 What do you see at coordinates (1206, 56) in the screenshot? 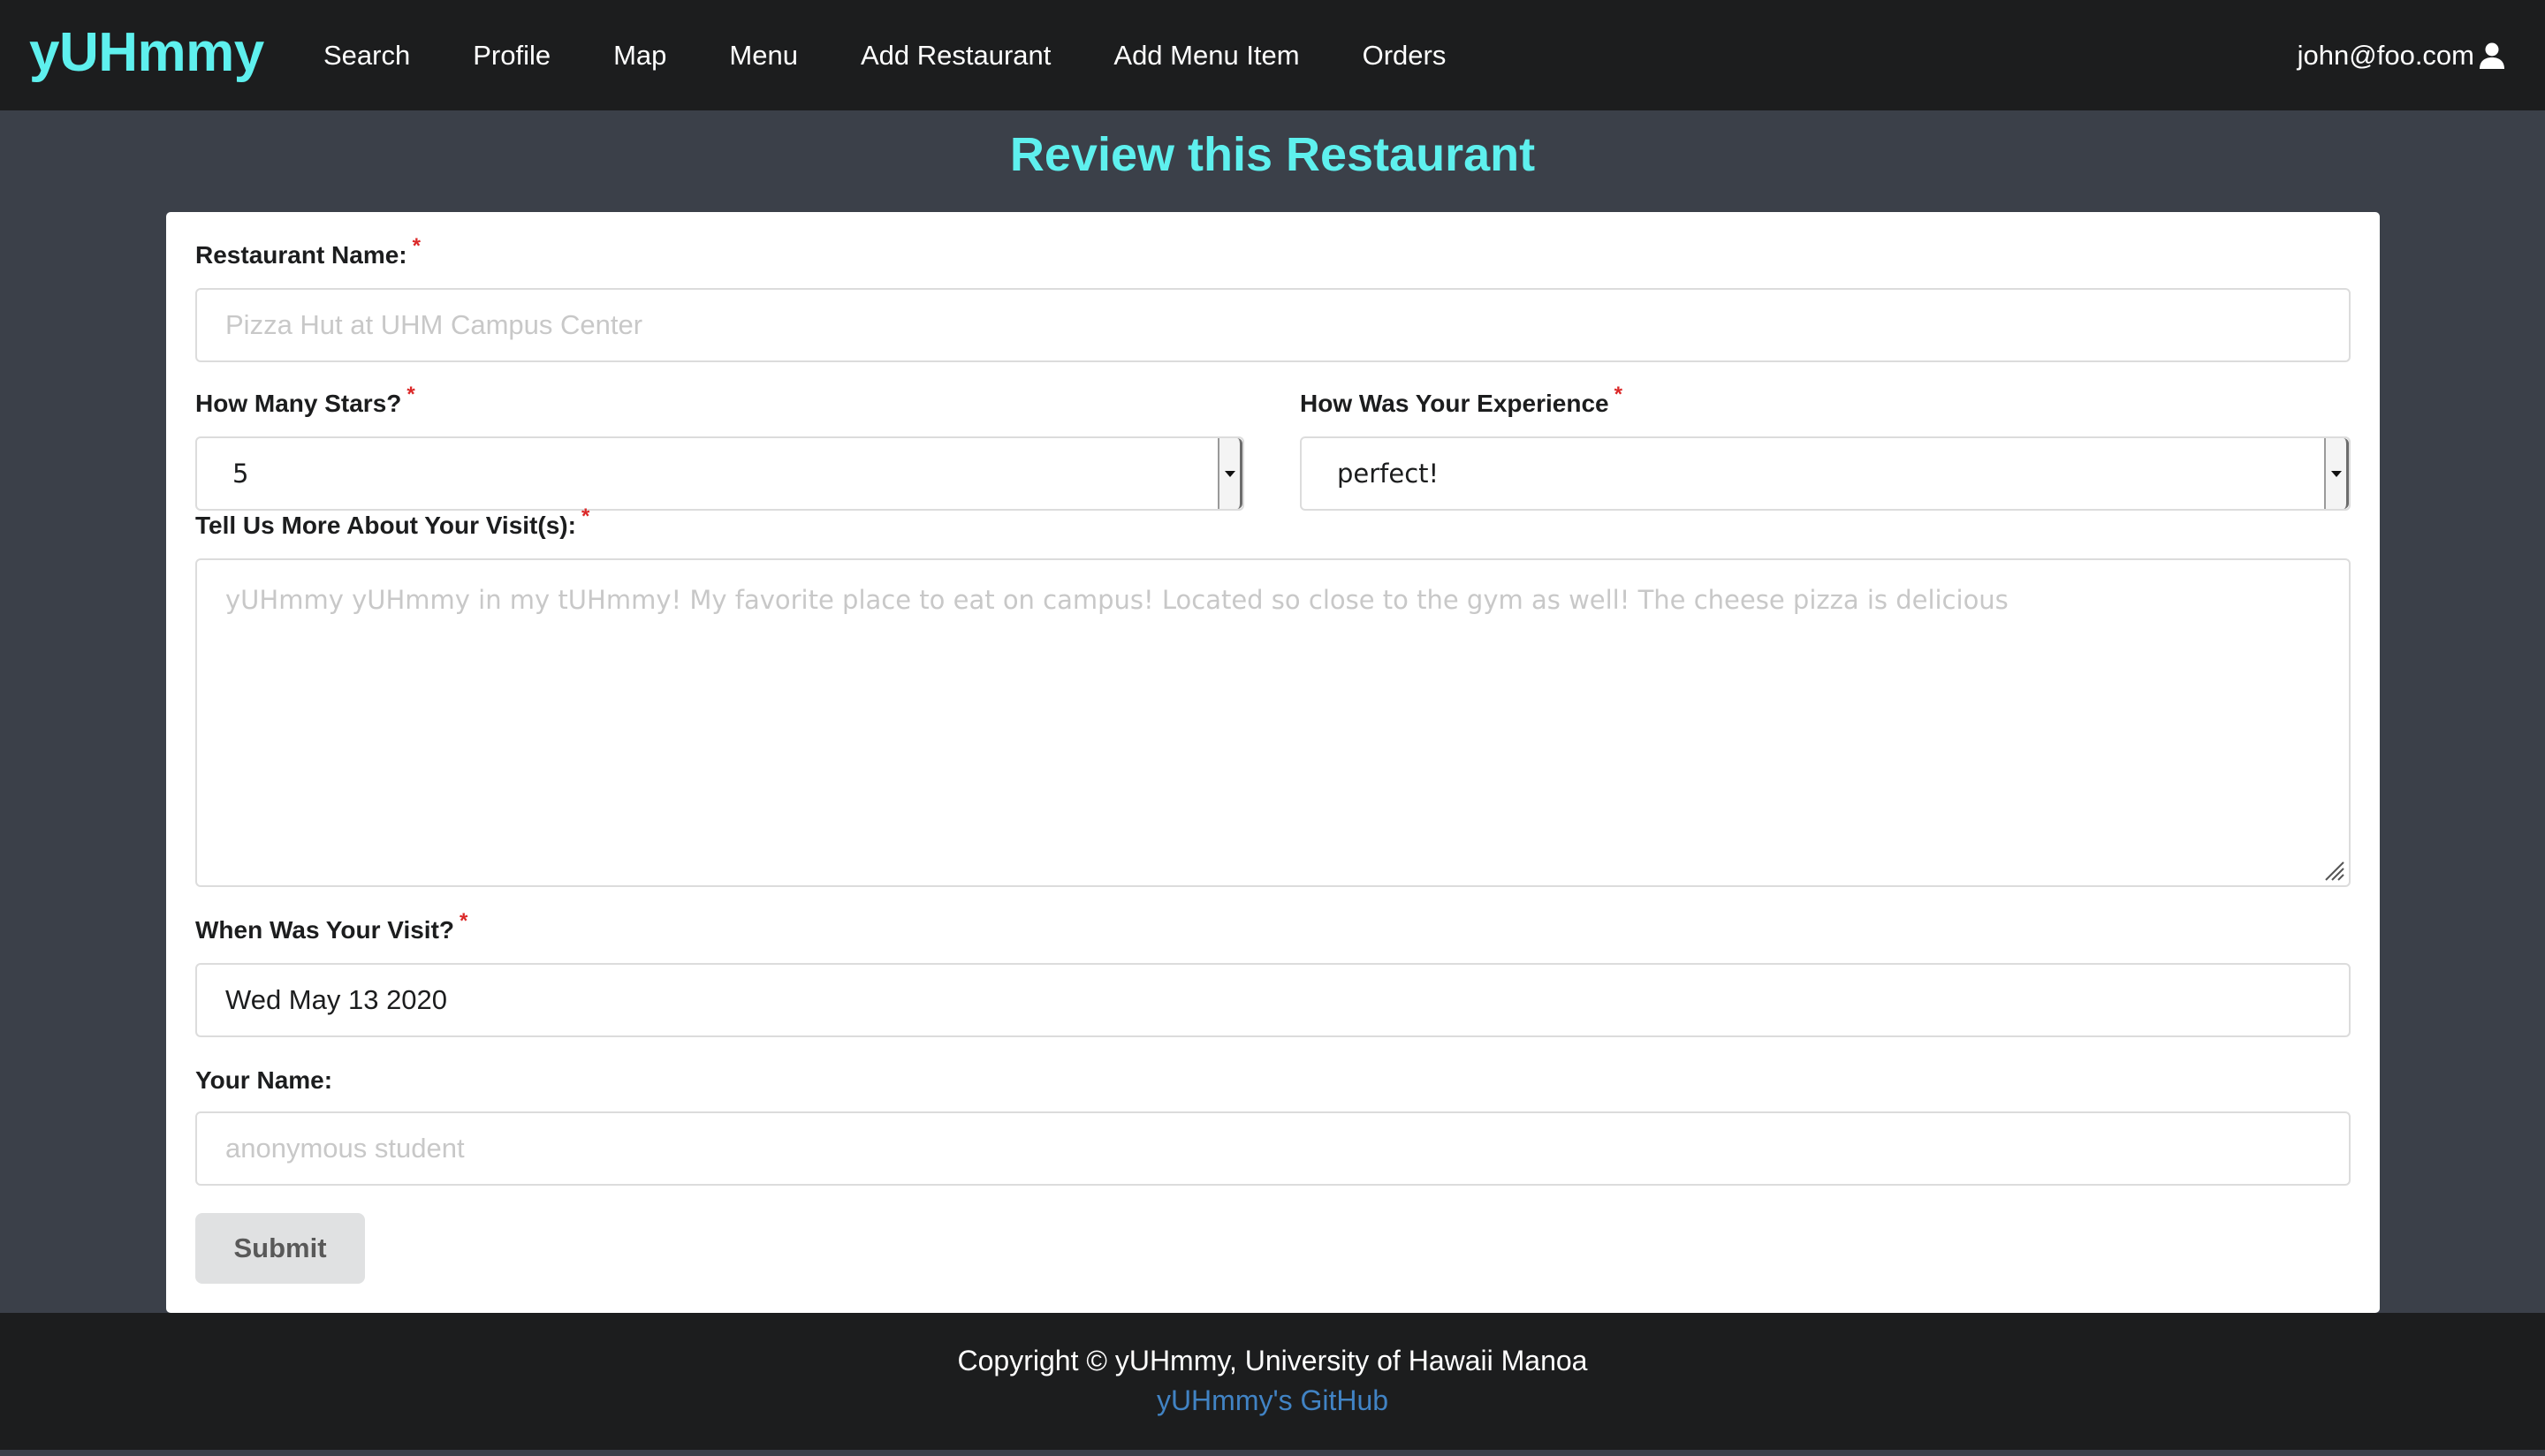
I see `nav-item-add-menu-item: Add Menu Item` at bounding box center [1206, 56].